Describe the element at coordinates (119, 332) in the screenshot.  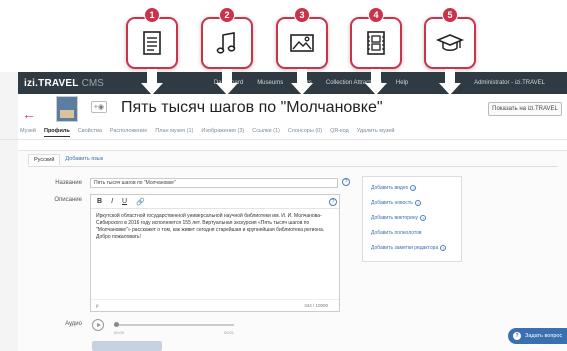
I see `audio-start-time: 00:00` at that location.